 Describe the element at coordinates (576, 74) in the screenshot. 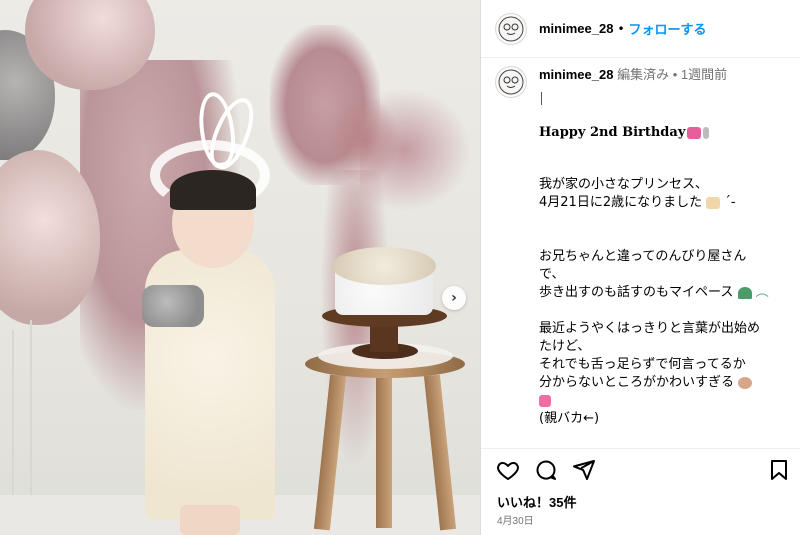

I see `caption-username: minimee_28` at that location.